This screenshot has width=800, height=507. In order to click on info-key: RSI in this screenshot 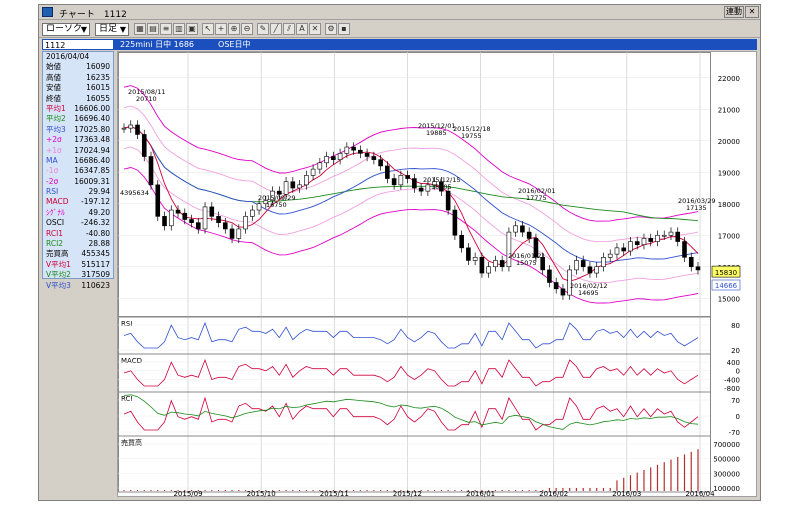, I will do `click(52, 192)`.